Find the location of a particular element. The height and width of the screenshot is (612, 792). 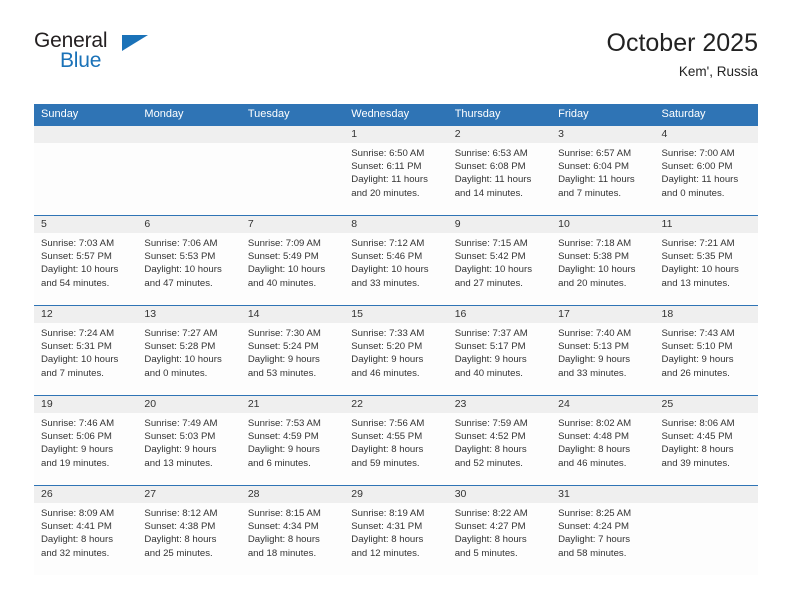

day-number: 14 is located at coordinates (292, 314).